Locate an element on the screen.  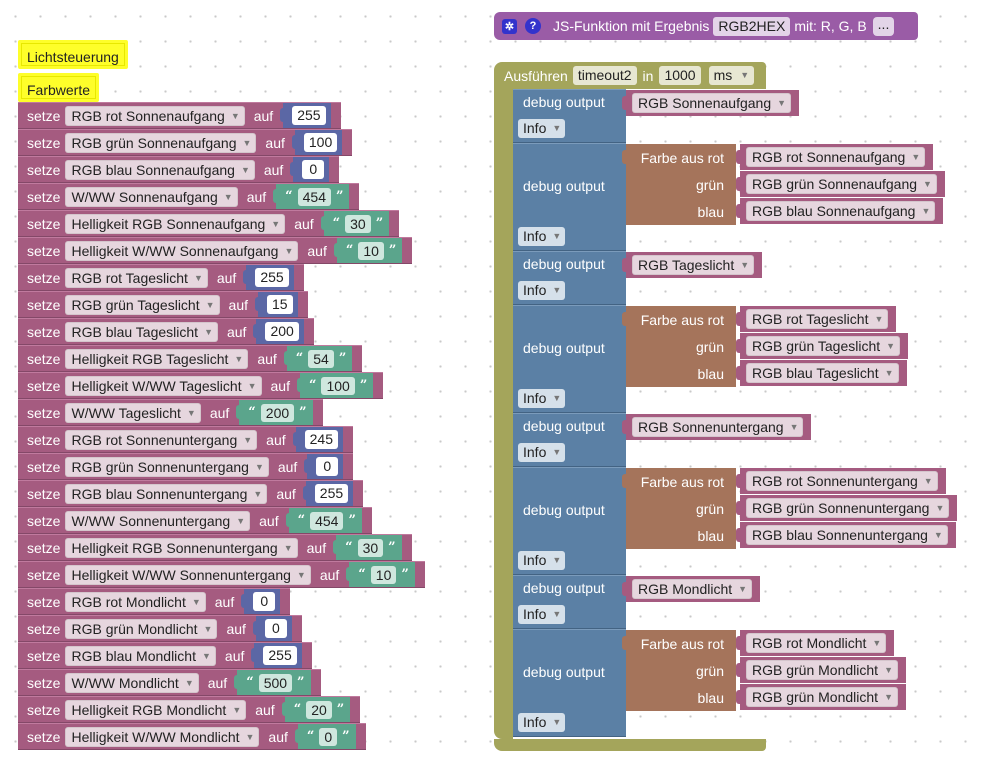
variable-block: RGB grün Tageslicht ▼ is located at coordinates (822, 346).